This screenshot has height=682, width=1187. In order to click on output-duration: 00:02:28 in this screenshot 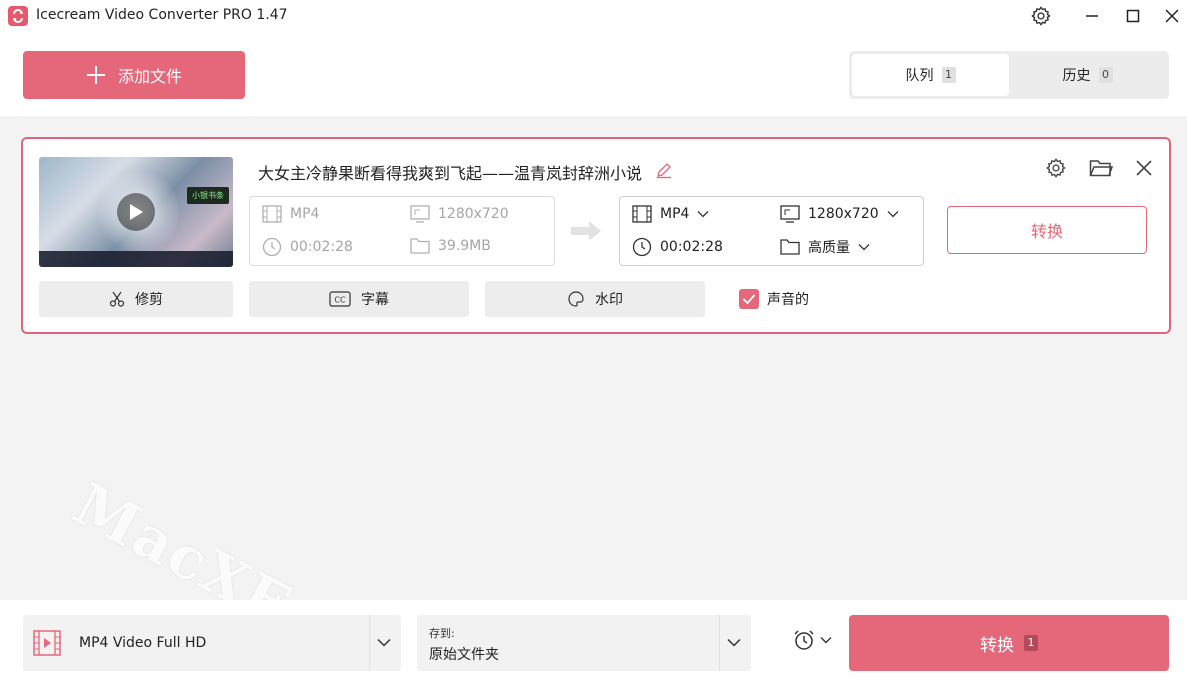, I will do `click(677, 247)`.